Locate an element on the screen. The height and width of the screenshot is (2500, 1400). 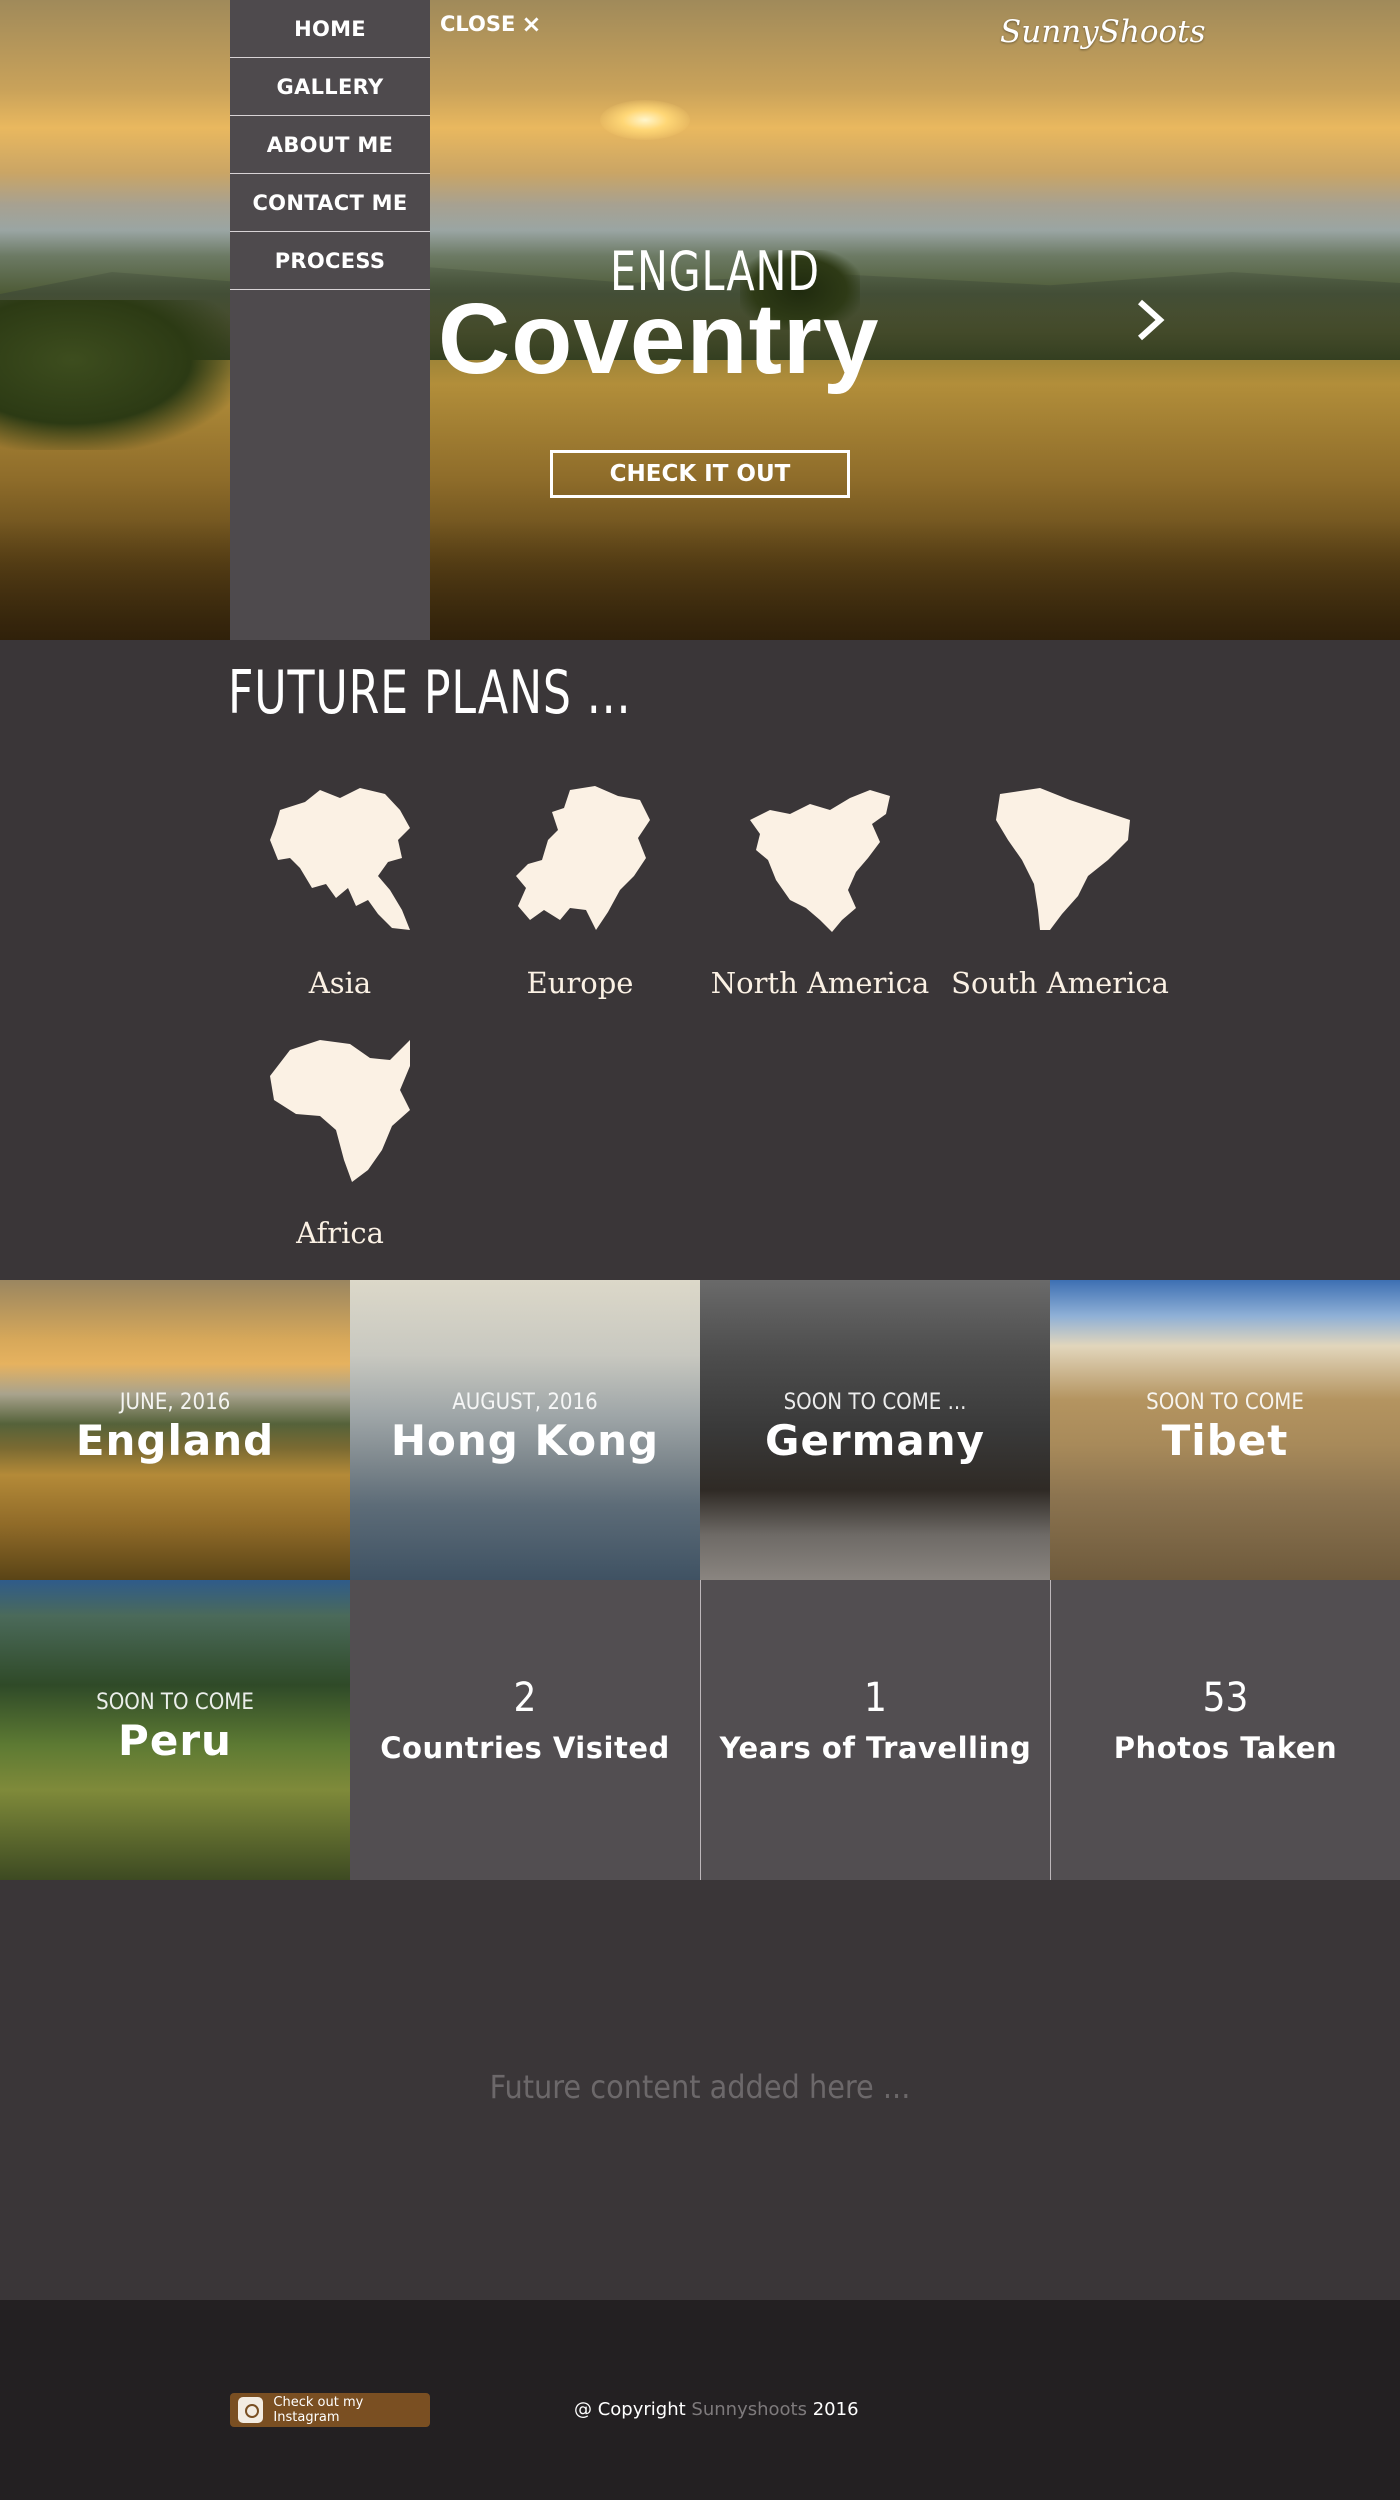
gallery-tile-hong-kong: AUGUST, 2016 Hong Kong is located at coordinates (525, 1430).